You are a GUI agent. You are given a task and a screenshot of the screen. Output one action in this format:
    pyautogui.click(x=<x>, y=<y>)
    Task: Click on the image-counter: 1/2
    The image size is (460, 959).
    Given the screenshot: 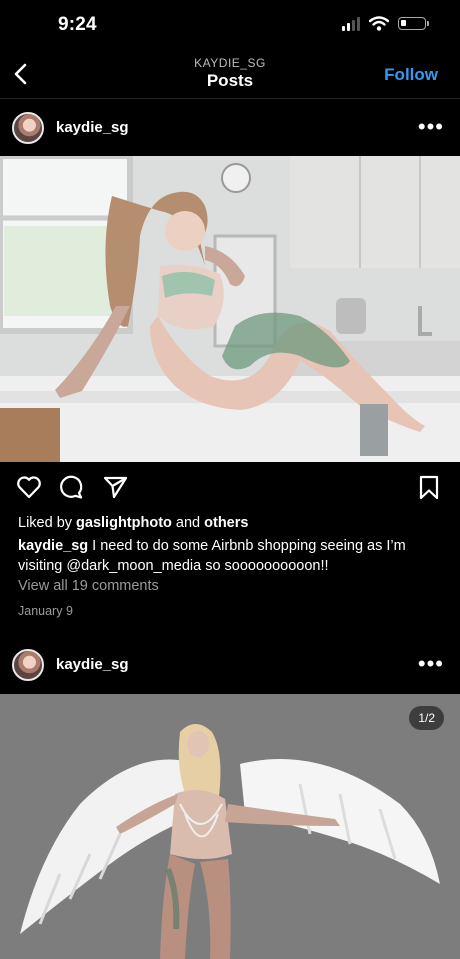 What is the action you would take?
    pyautogui.click(x=426, y=718)
    